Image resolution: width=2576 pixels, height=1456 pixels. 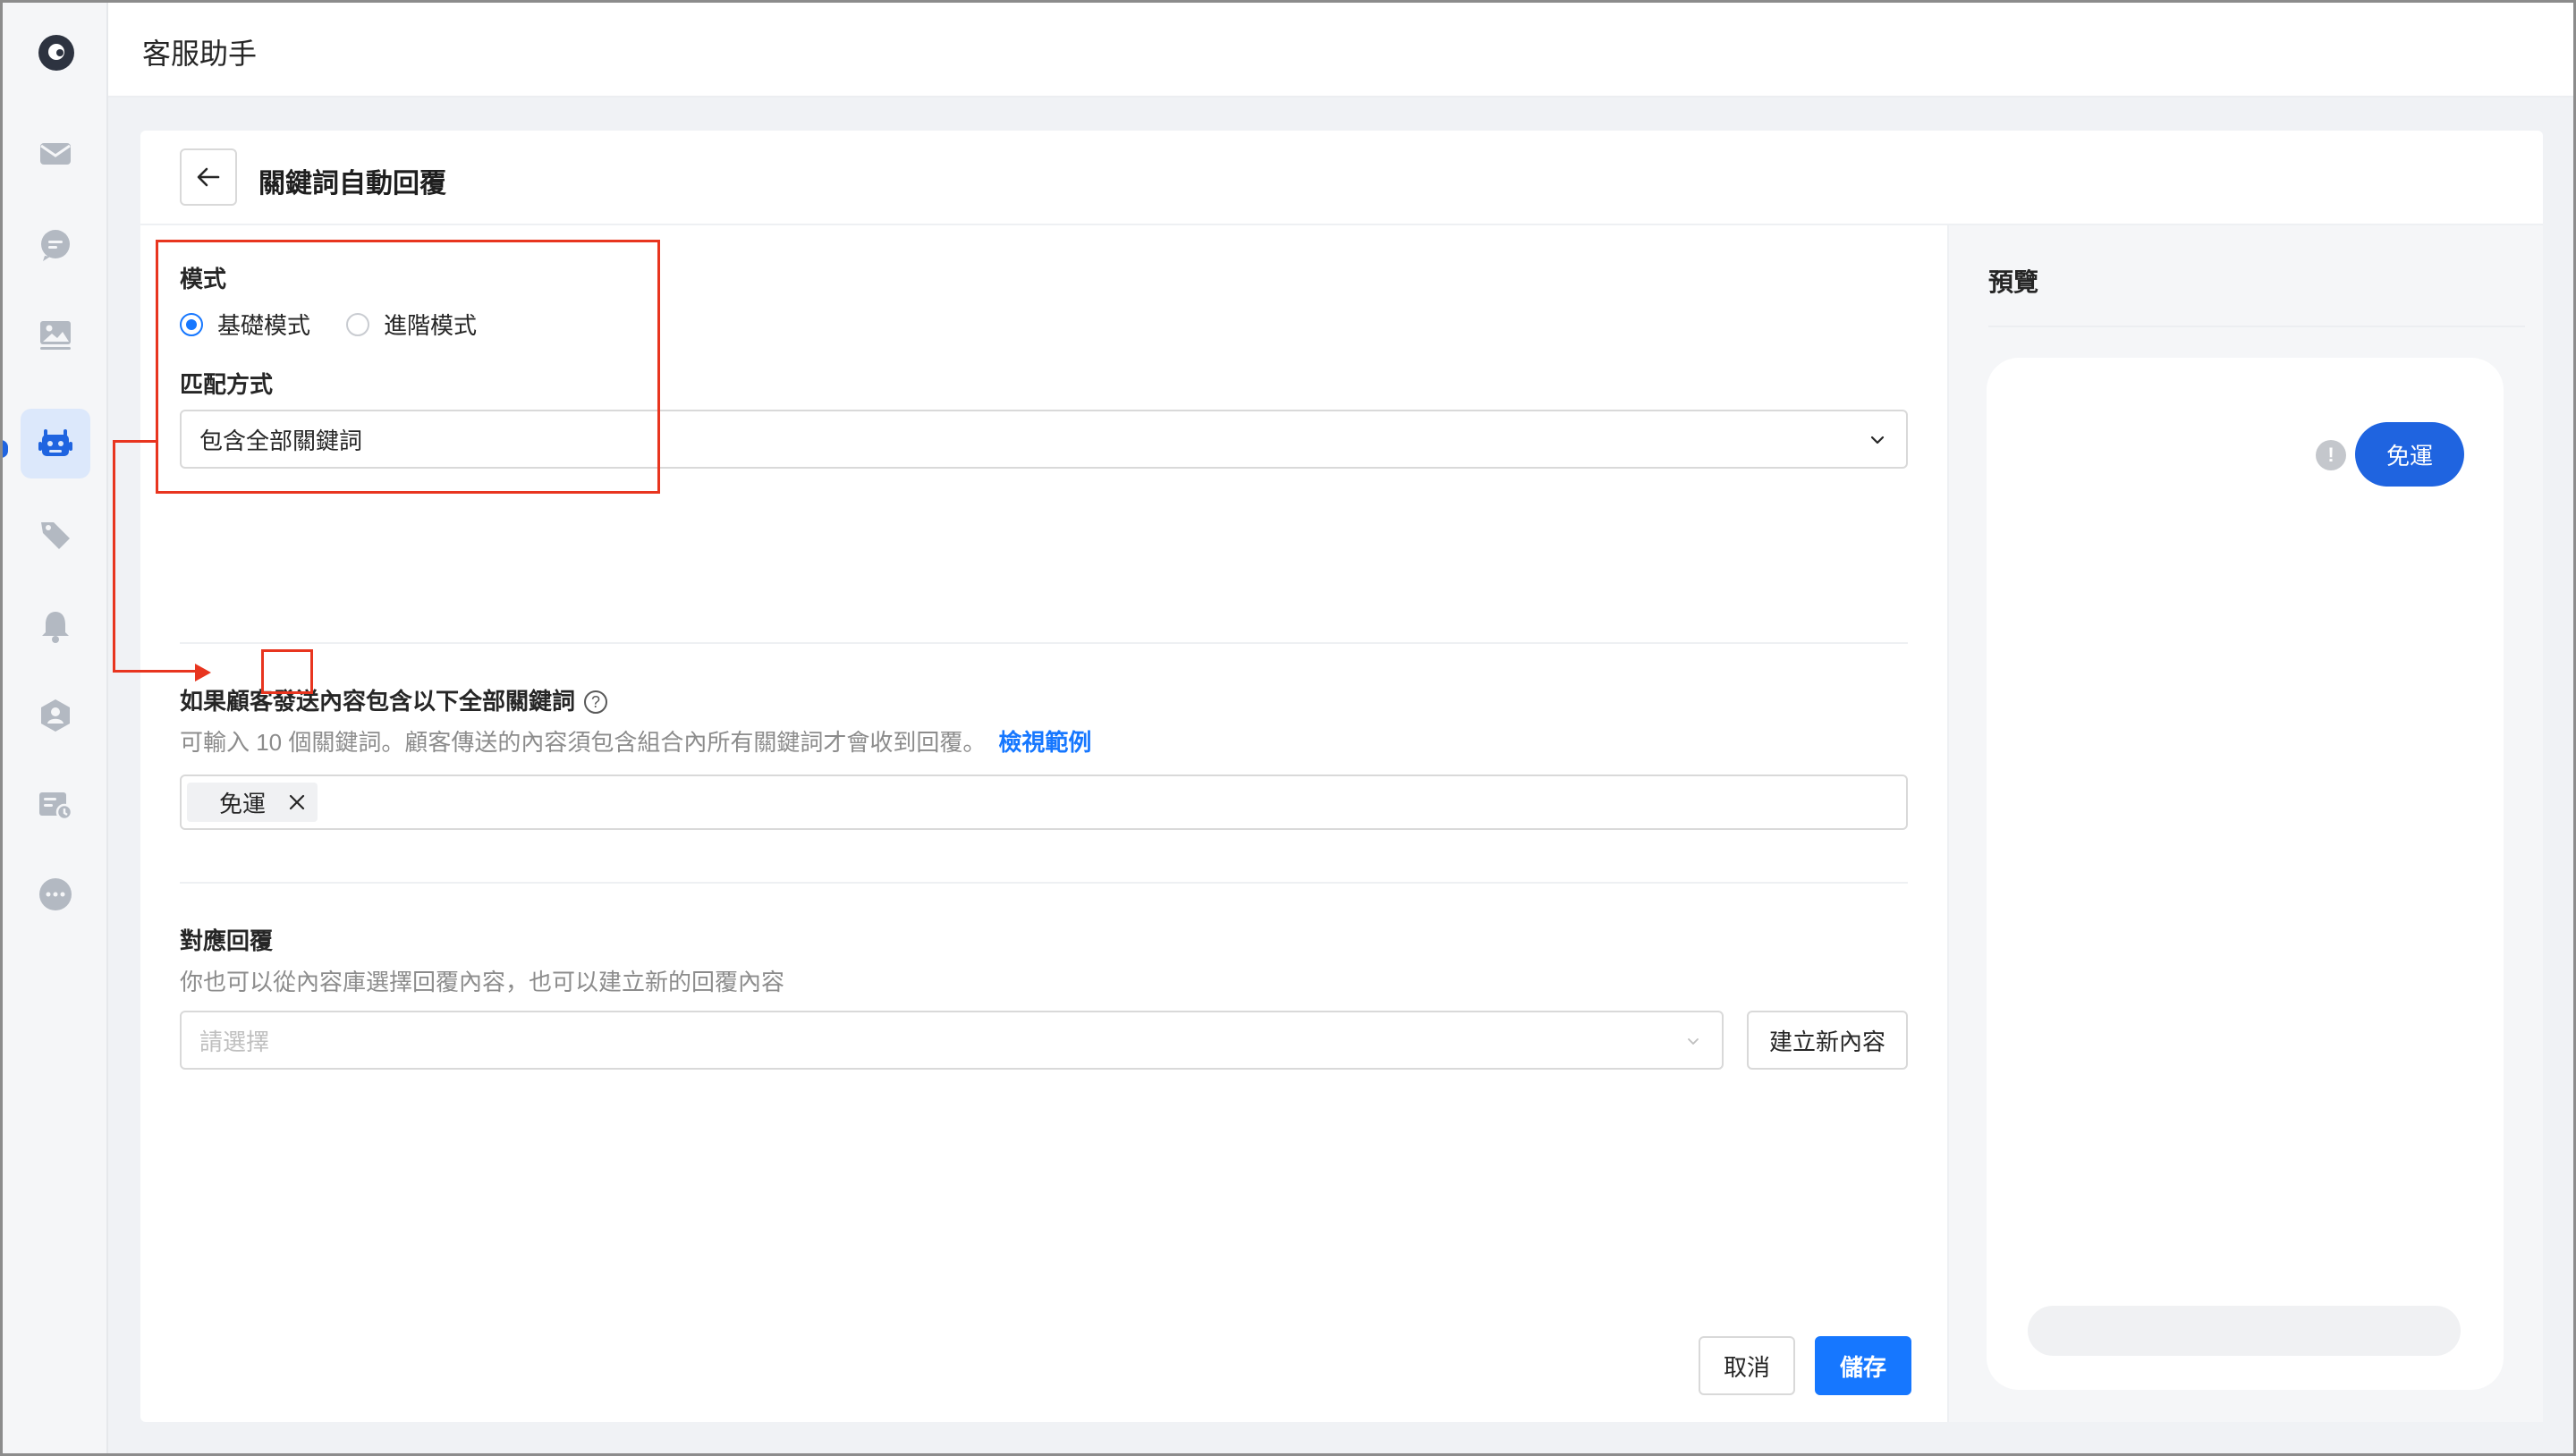 What do you see at coordinates (596, 702) in the screenshot?
I see `help-icon: ?` at bounding box center [596, 702].